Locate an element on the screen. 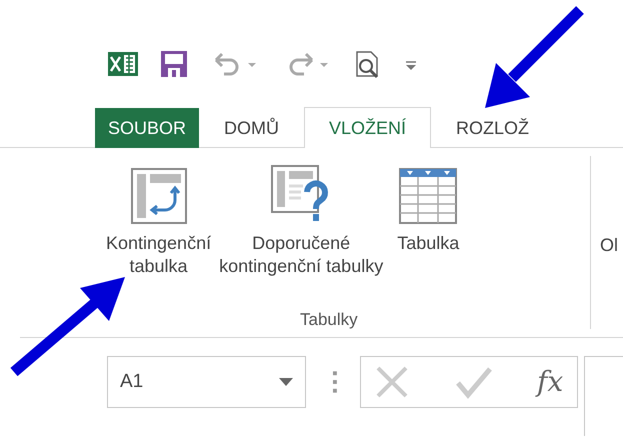 The height and width of the screenshot is (438, 623). formula-input-field is located at coordinates (603, 396).